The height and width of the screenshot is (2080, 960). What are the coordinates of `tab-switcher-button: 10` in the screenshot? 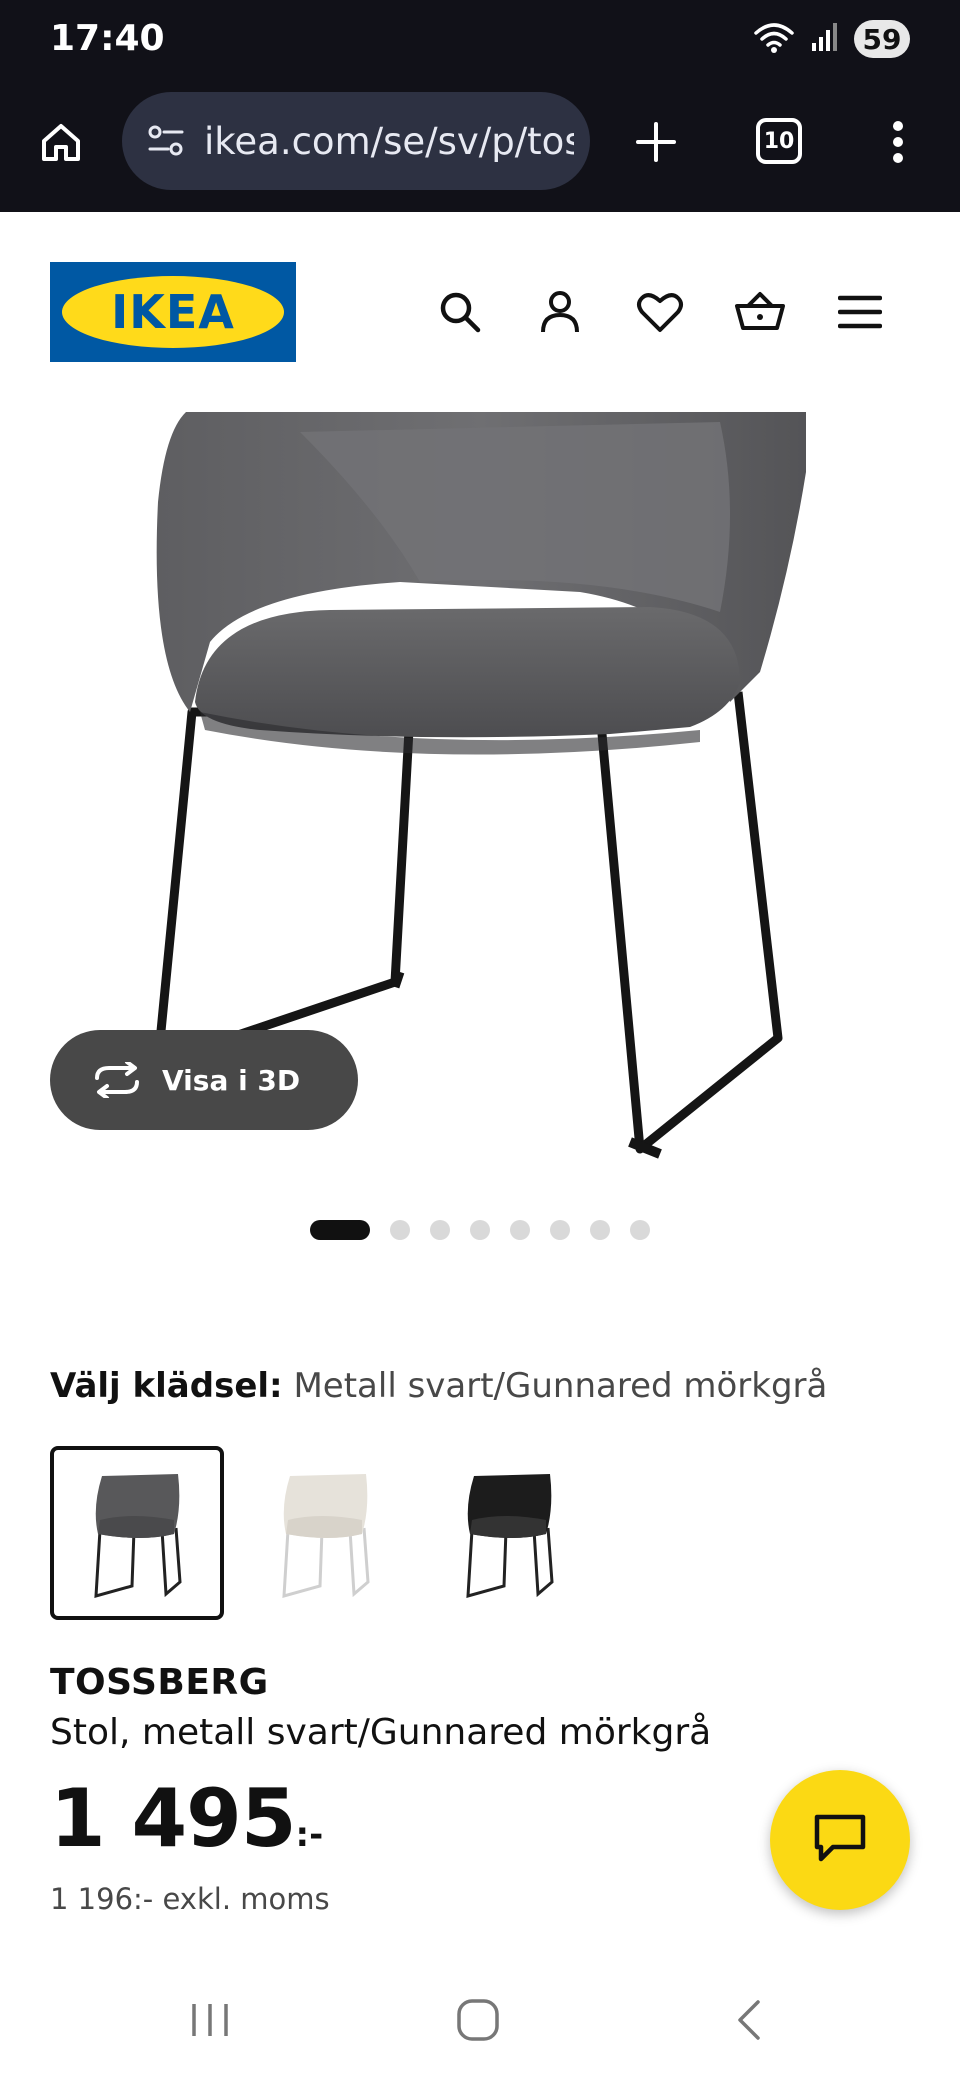 It's located at (779, 141).